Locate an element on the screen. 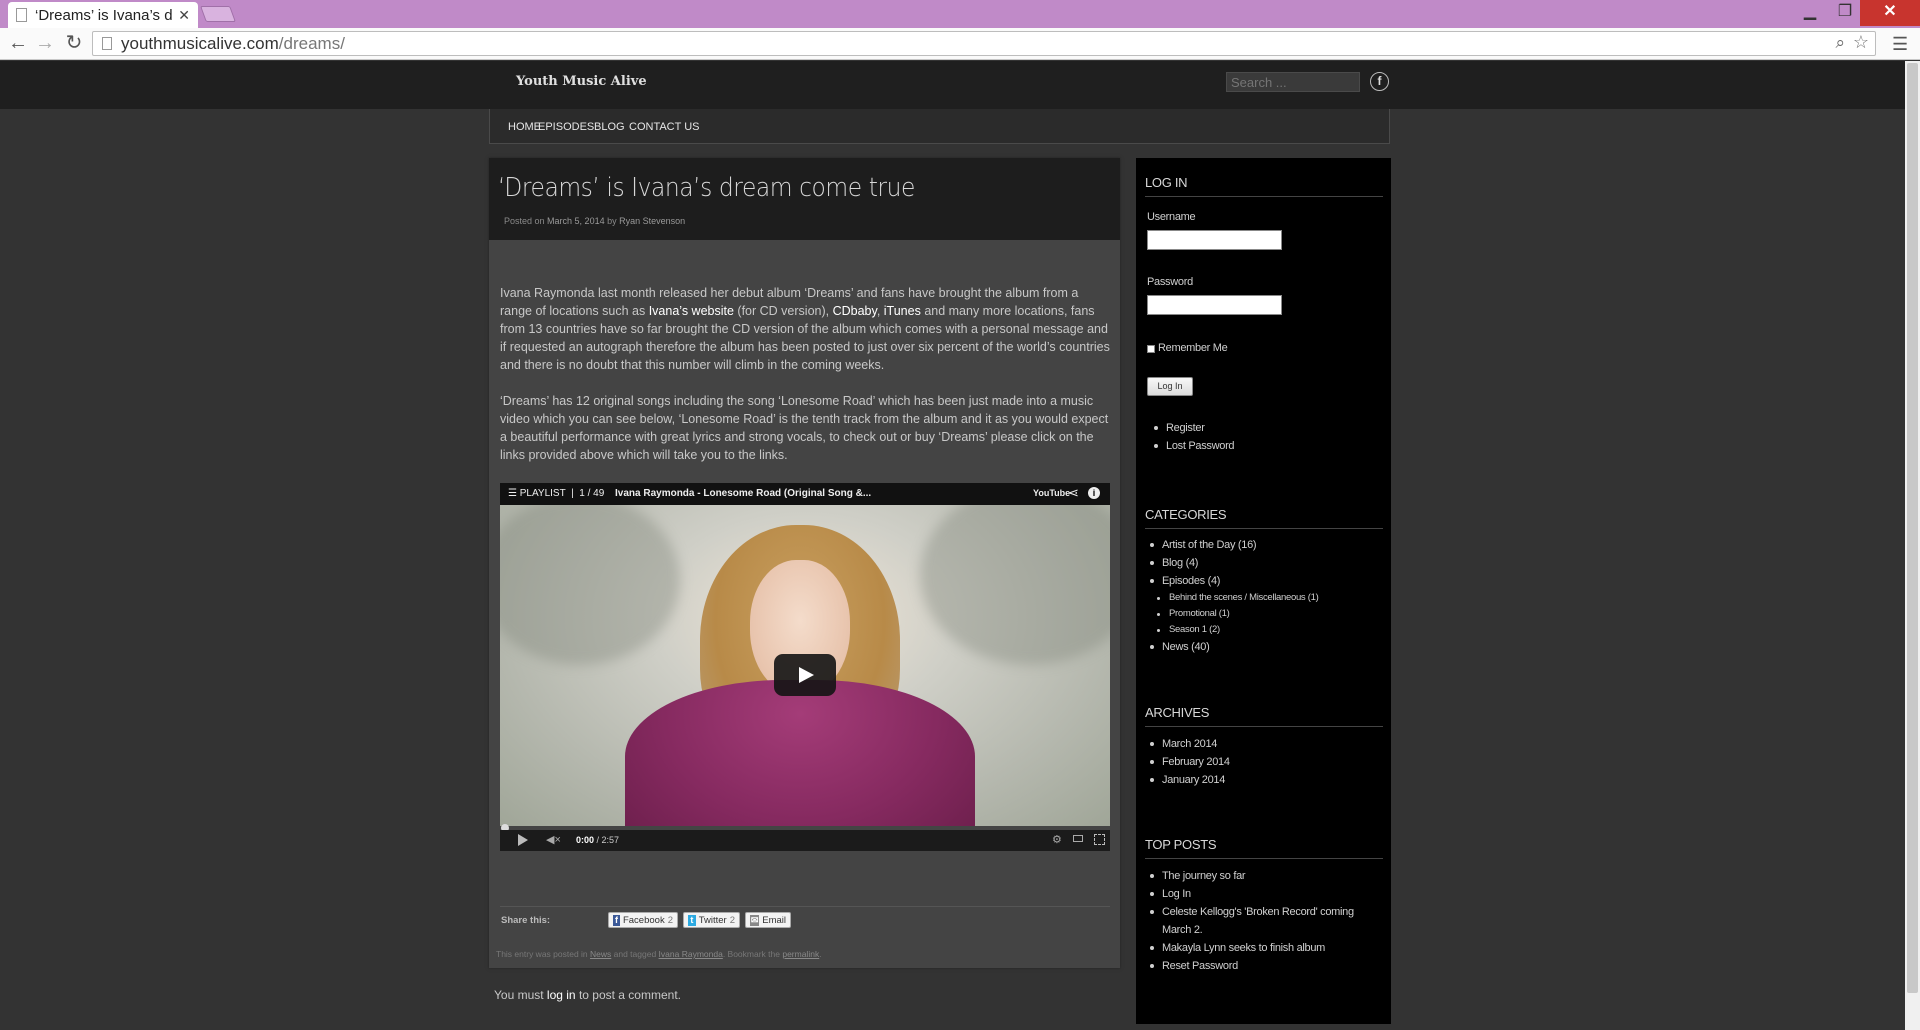  time-total: / 2:57 is located at coordinates (608, 840).